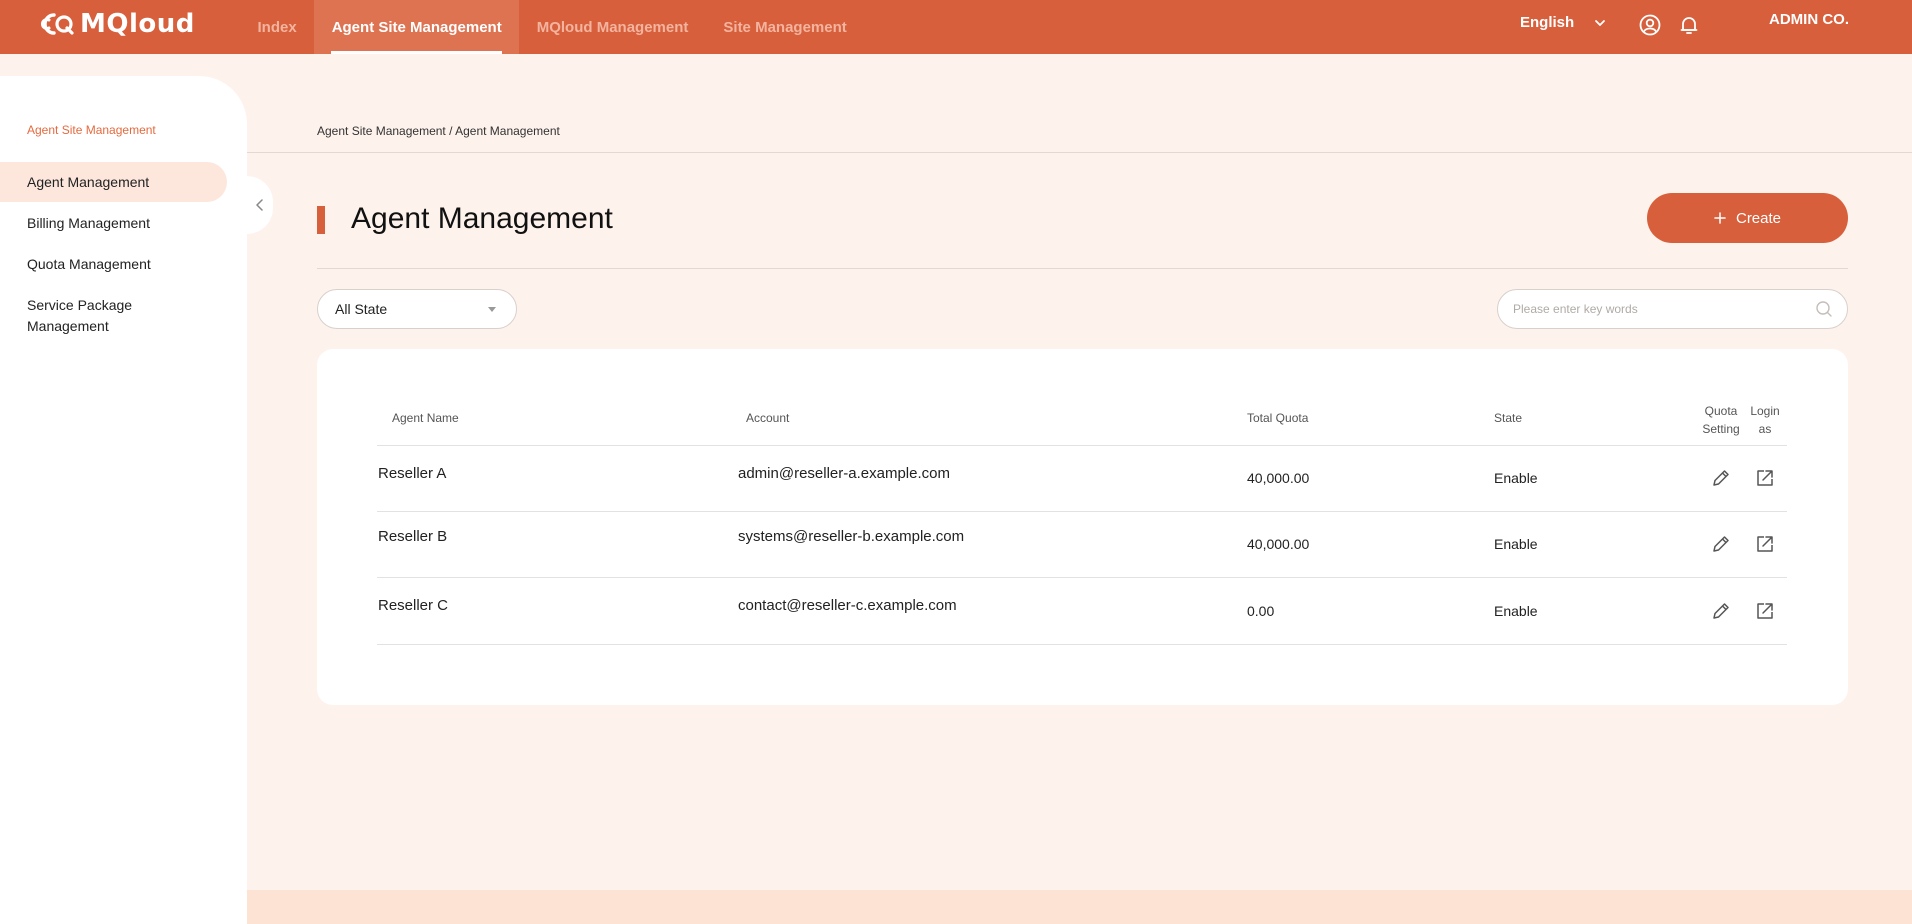 The image size is (1912, 924). What do you see at coordinates (1721, 429) in the screenshot?
I see `column-header-text: Setting` at bounding box center [1721, 429].